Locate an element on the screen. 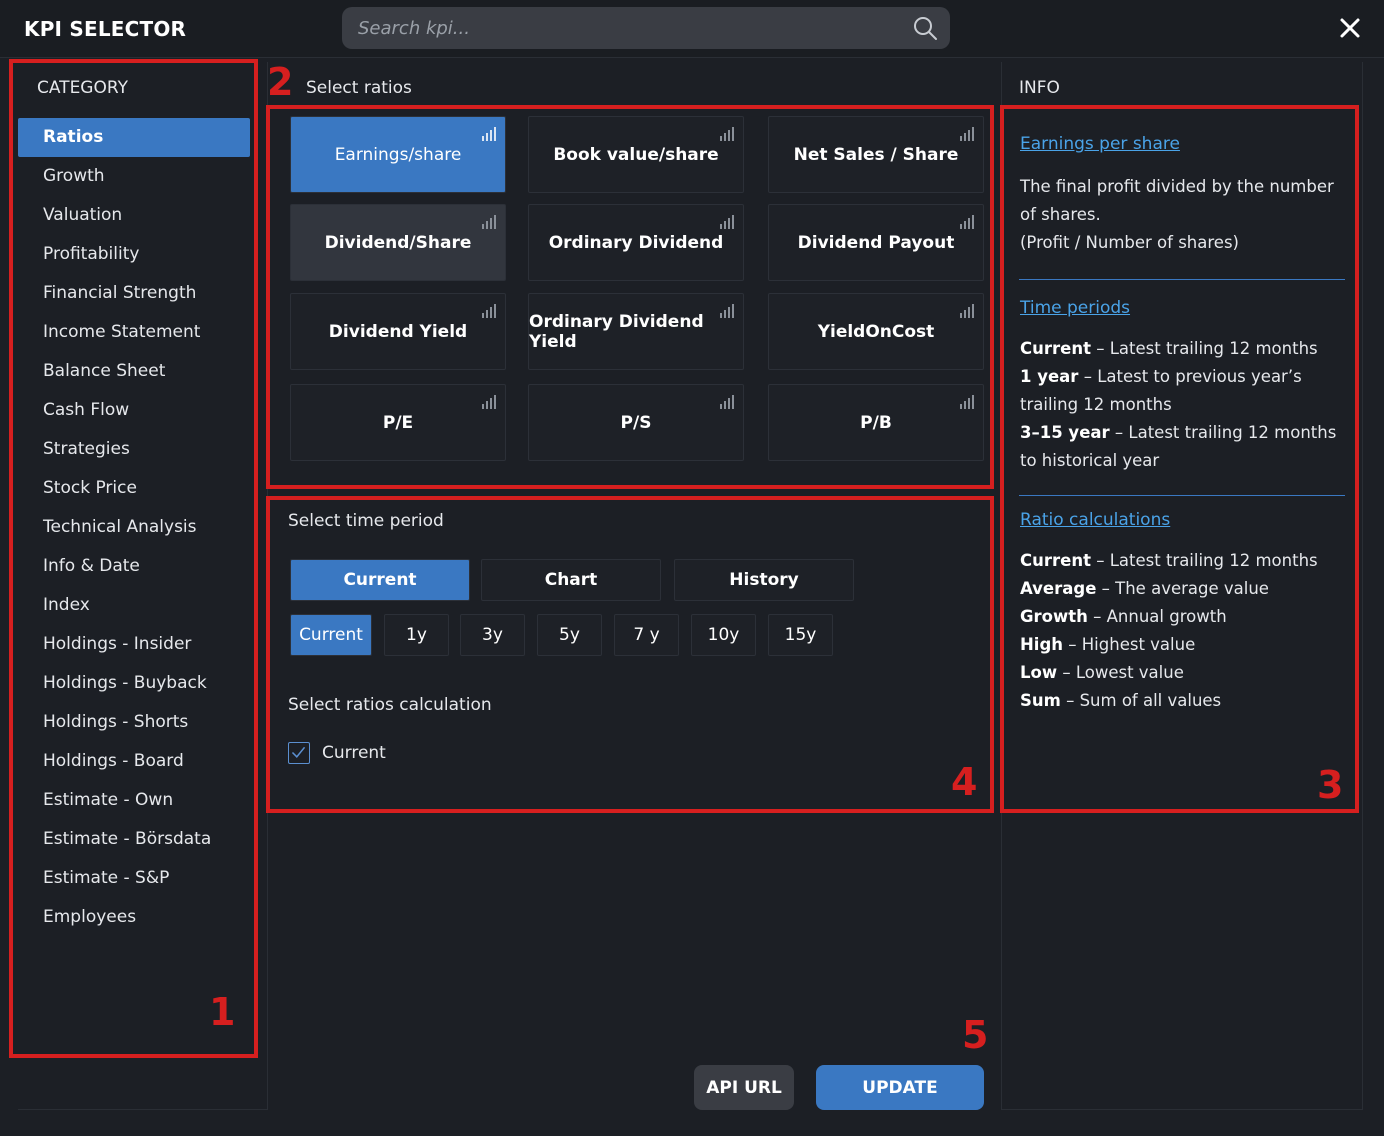 This screenshot has width=1384, height=1136. annotation-number-2: 2 is located at coordinates (280, 82).